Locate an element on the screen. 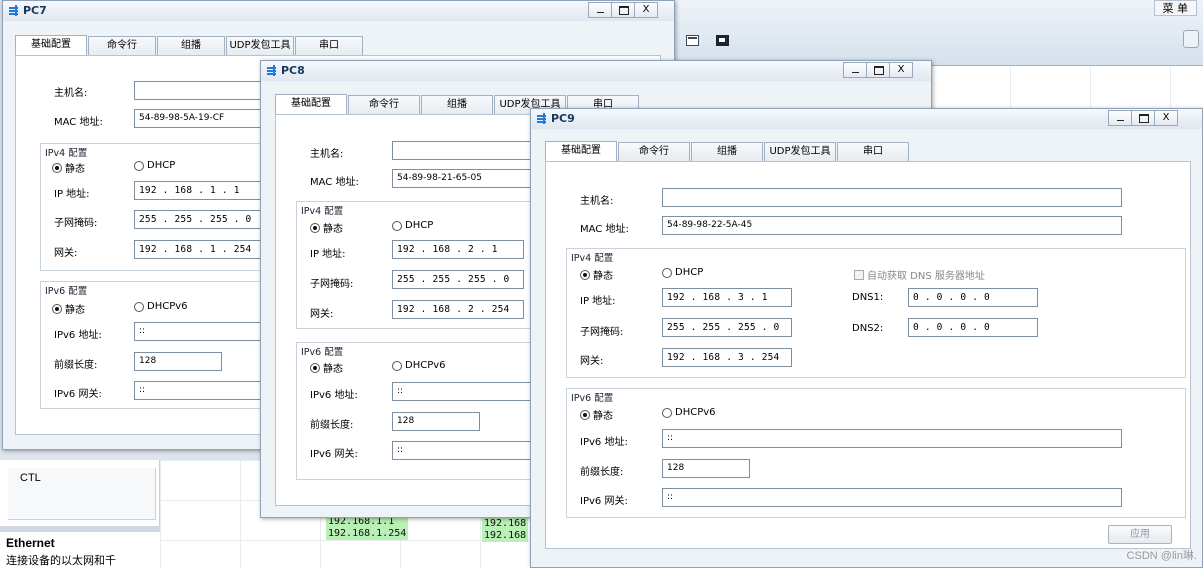  mac-field: 54-89-98-22-5A-45 is located at coordinates (892, 225).